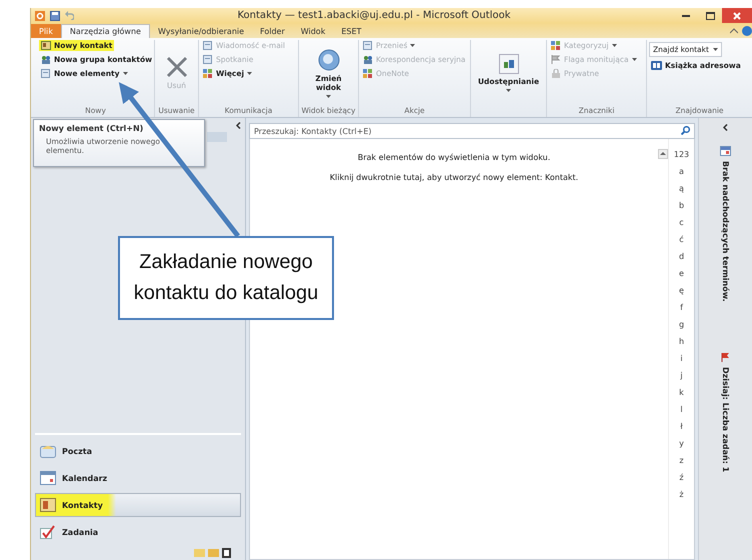 This screenshot has width=752, height=560. What do you see at coordinates (681, 494) in the screenshot?
I see `index-letter: ż` at bounding box center [681, 494].